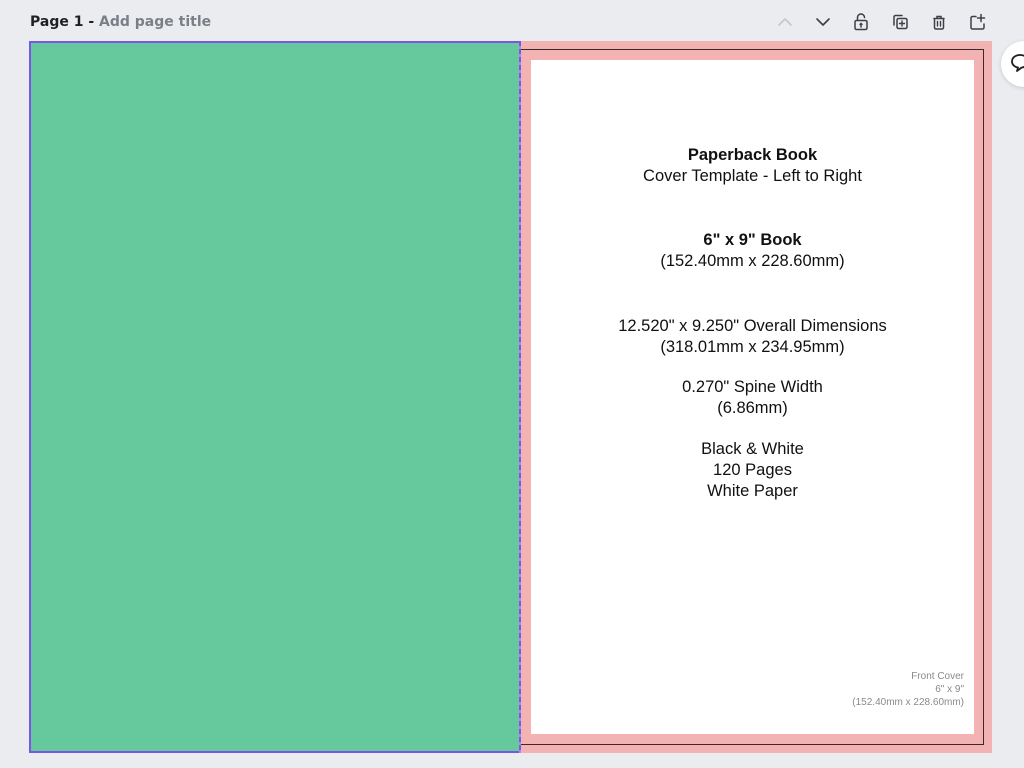 The width and height of the screenshot is (1024, 768). What do you see at coordinates (752, 251) in the screenshot?
I see `book-size-block: 6" x 9" Book (152.40mm x 228.60mm)` at bounding box center [752, 251].